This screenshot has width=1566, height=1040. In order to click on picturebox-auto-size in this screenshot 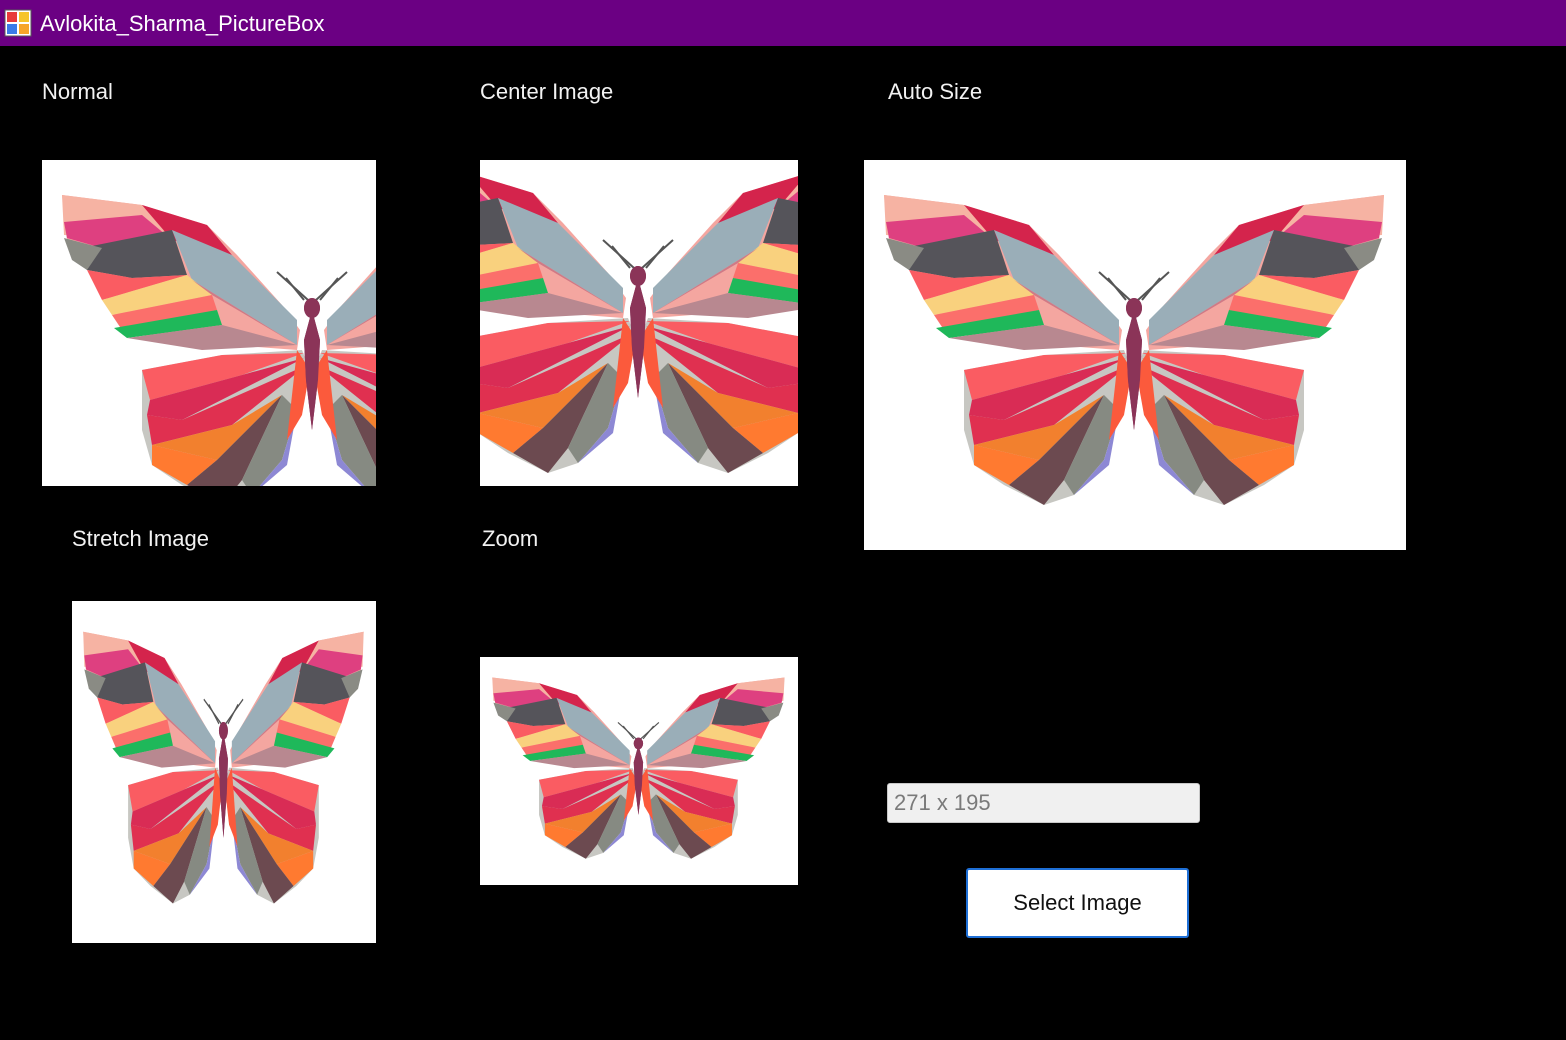, I will do `click(1135, 355)`.